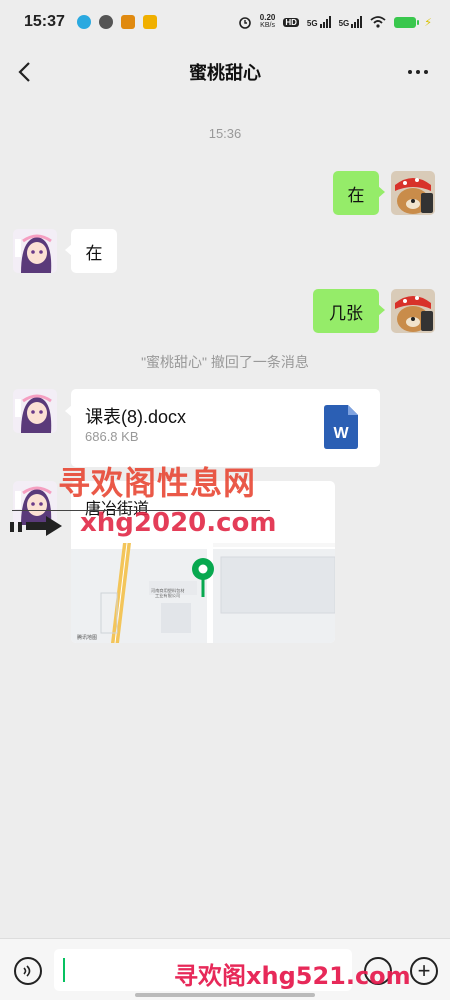 This screenshot has height=1000, width=450. I want to click on app2-icon, so click(149, 22).